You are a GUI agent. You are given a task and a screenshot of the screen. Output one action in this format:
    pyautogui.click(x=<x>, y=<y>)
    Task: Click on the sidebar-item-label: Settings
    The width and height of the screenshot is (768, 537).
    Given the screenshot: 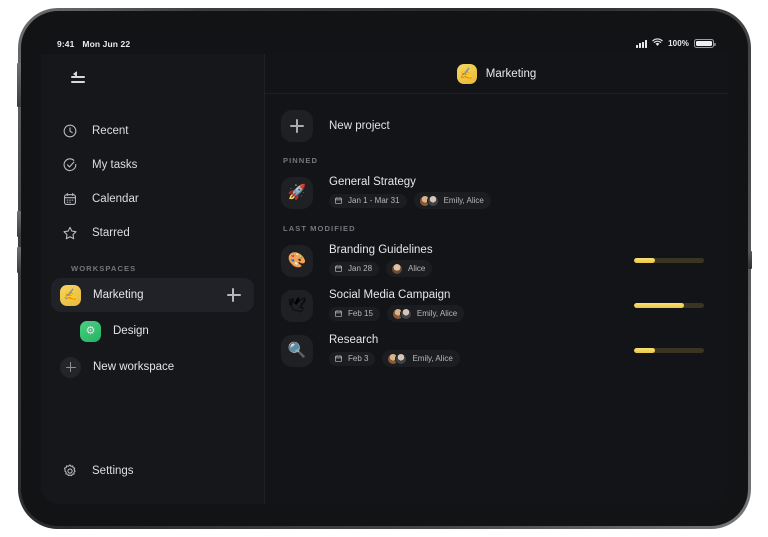 What is the action you would take?
    pyautogui.click(x=113, y=471)
    